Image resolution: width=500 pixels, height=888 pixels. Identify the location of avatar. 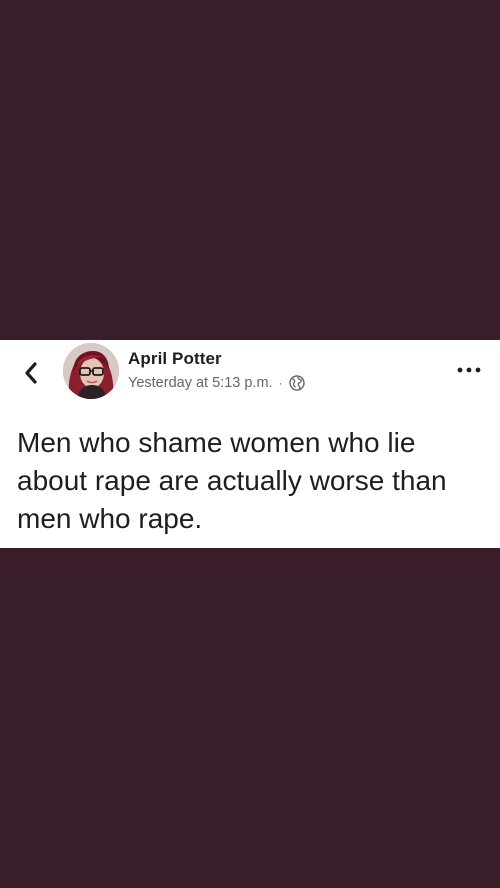
(91, 371).